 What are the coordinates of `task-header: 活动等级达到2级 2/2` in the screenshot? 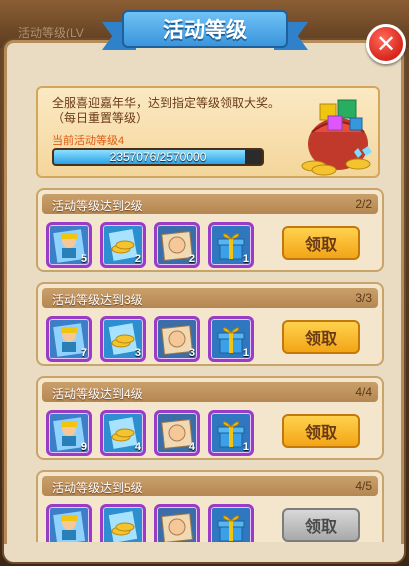 It's located at (210, 204).